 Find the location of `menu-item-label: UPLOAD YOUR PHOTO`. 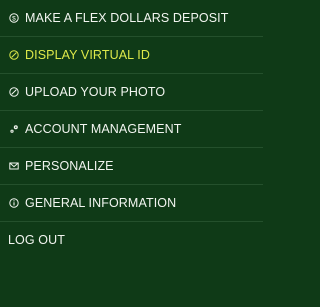

menu-item-label: UPLOAD YOUR PHOTO is located at coordinates (95, 91).